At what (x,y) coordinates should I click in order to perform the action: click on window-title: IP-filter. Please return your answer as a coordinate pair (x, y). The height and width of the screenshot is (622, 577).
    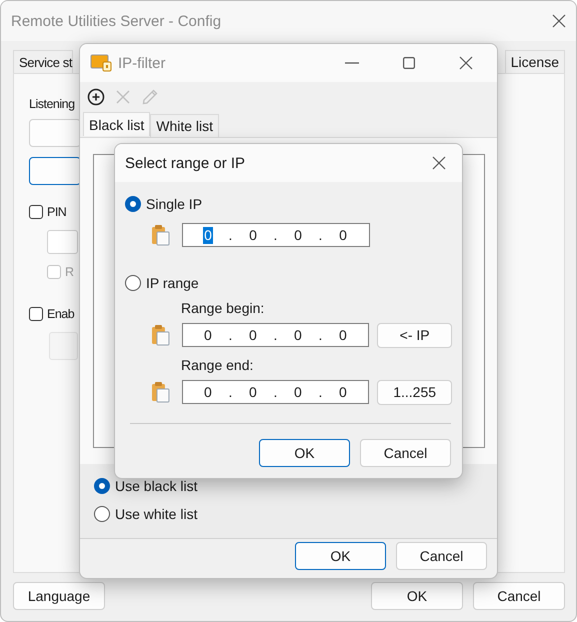
    Looking at the image, I should click on (142, 63).